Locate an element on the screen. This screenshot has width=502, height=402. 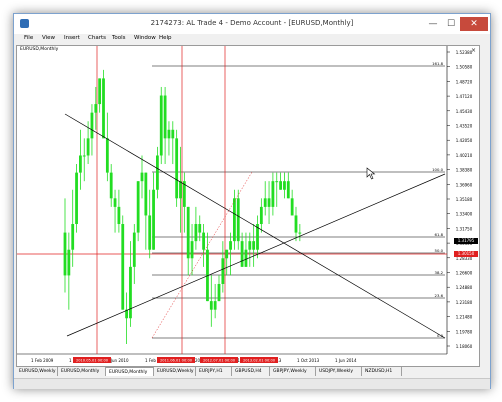
menu-tools: Tools is located at coordinates (119, 38).